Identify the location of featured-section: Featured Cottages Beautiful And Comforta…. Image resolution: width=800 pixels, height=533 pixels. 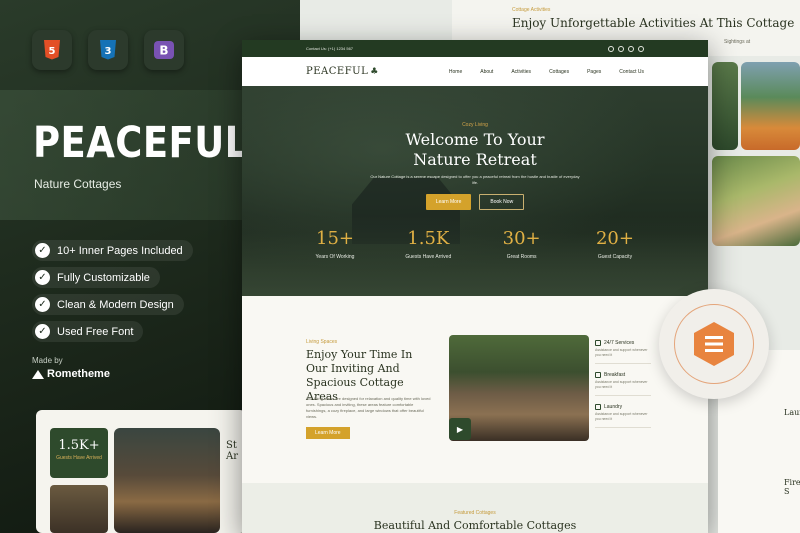
(475, 508).